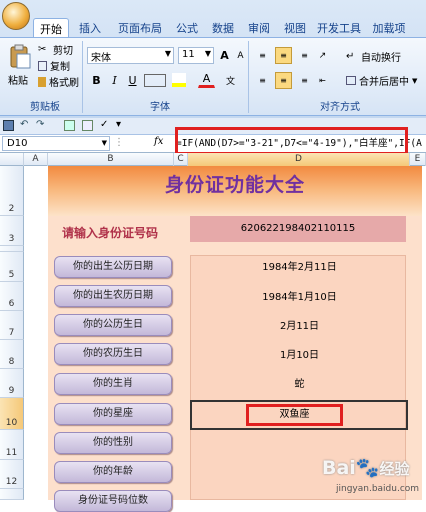  What do you see at coordinates (96, 80) in the screenshot?
I see `bold-button: B` at bounding box center [96, 80].